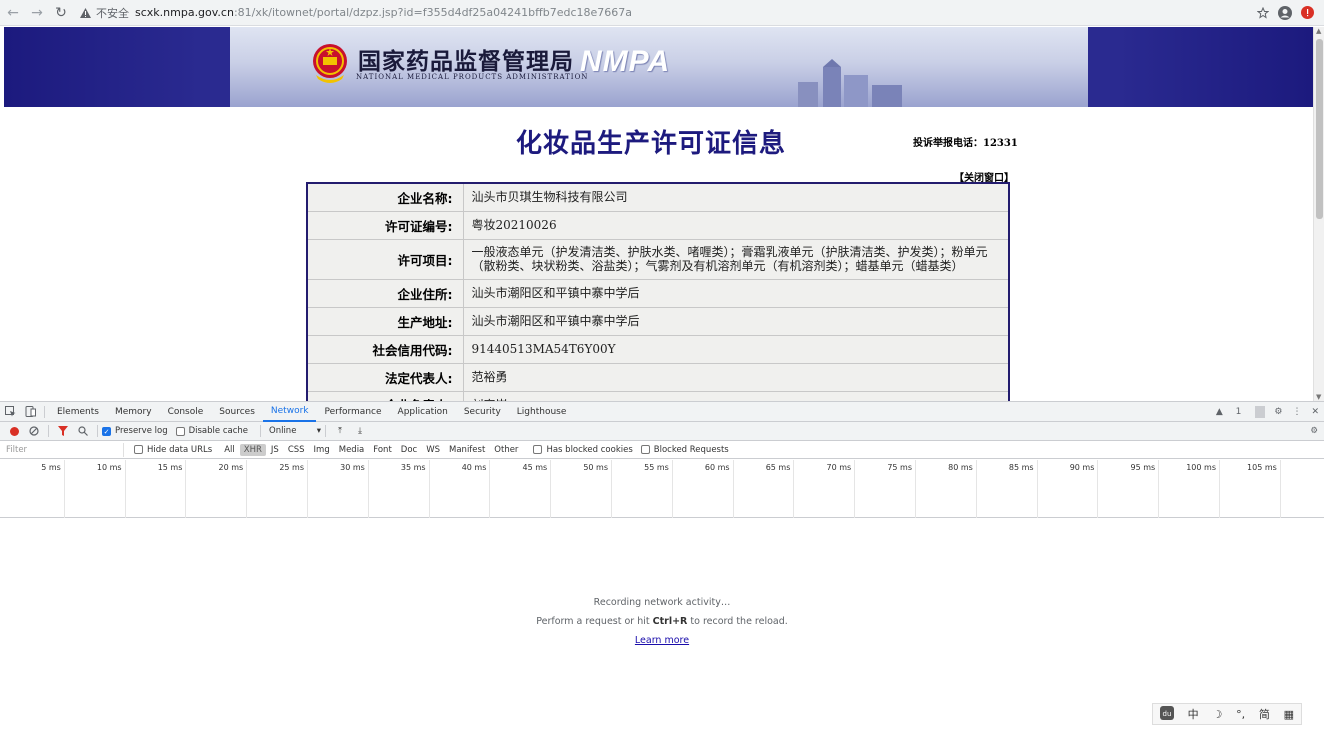  I want to click on svg-text: du, so click(1166, 714).